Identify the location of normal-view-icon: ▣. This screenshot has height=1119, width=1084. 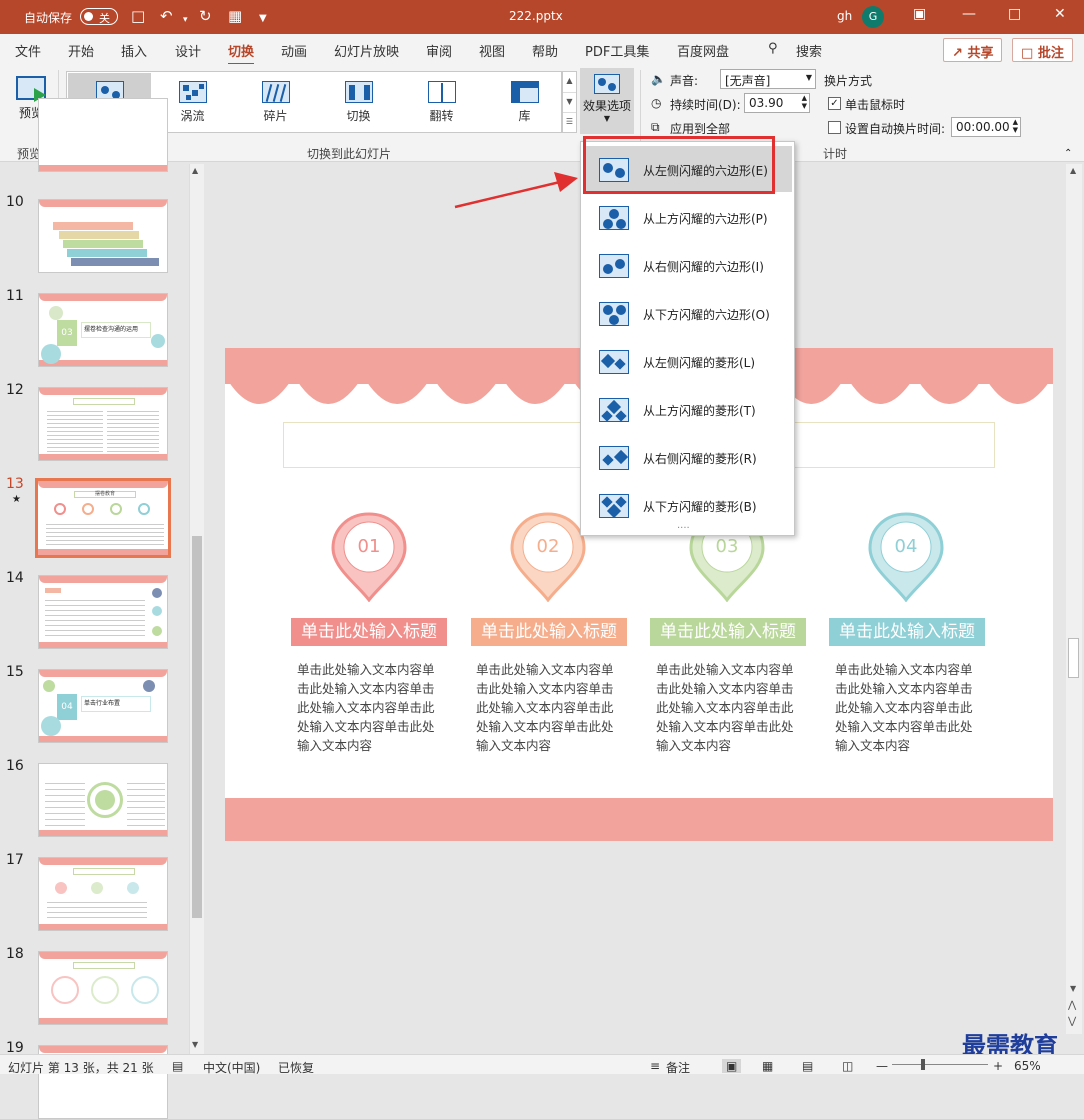
(732, 1066).